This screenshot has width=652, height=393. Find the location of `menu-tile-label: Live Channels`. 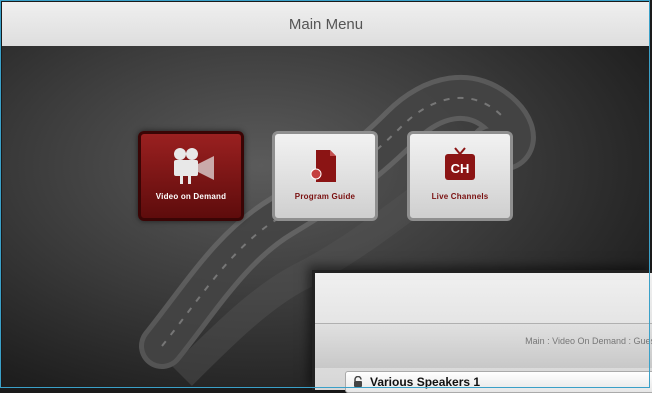

menu-tile-label: Live Channels is located at coordinates (460, 196).